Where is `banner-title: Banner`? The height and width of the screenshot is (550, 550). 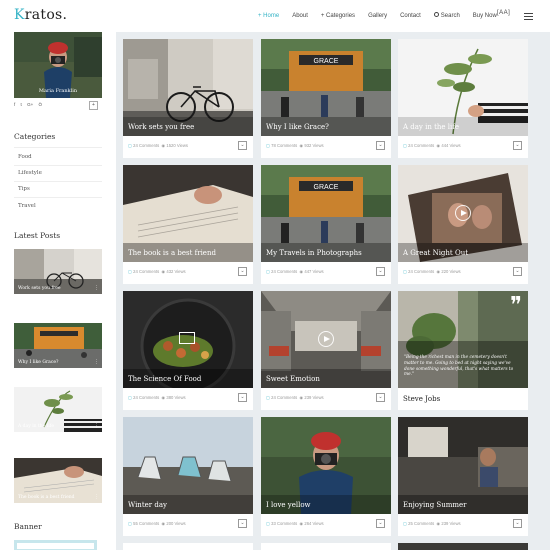 banner-title: Banner is located at coordinates (28, 526).